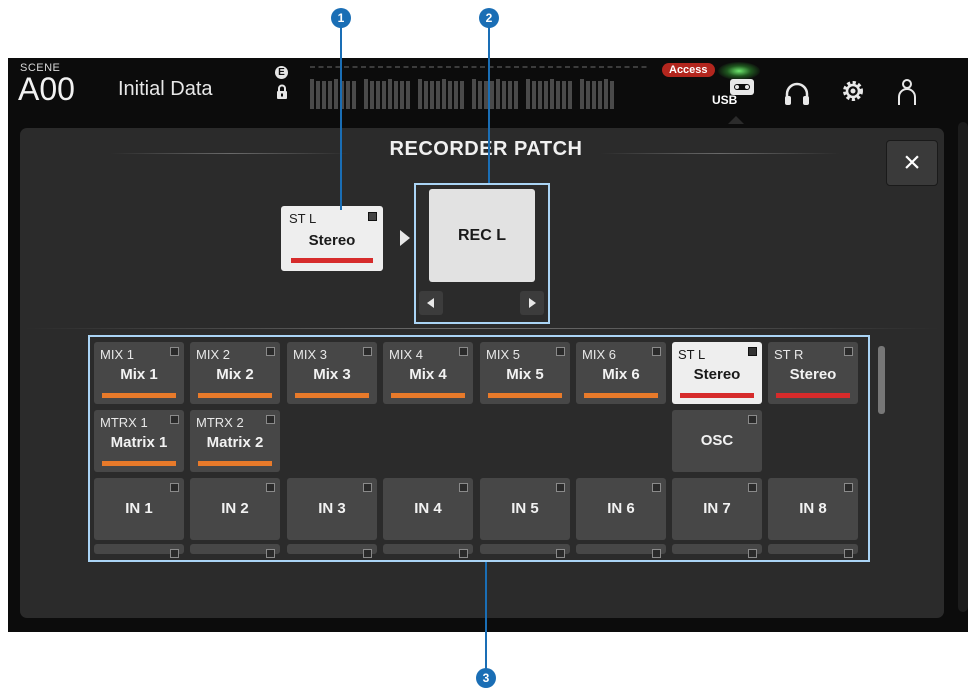 This screenshot has width=972, height=689. I want to click on callout-3-line, so click(486, 616).